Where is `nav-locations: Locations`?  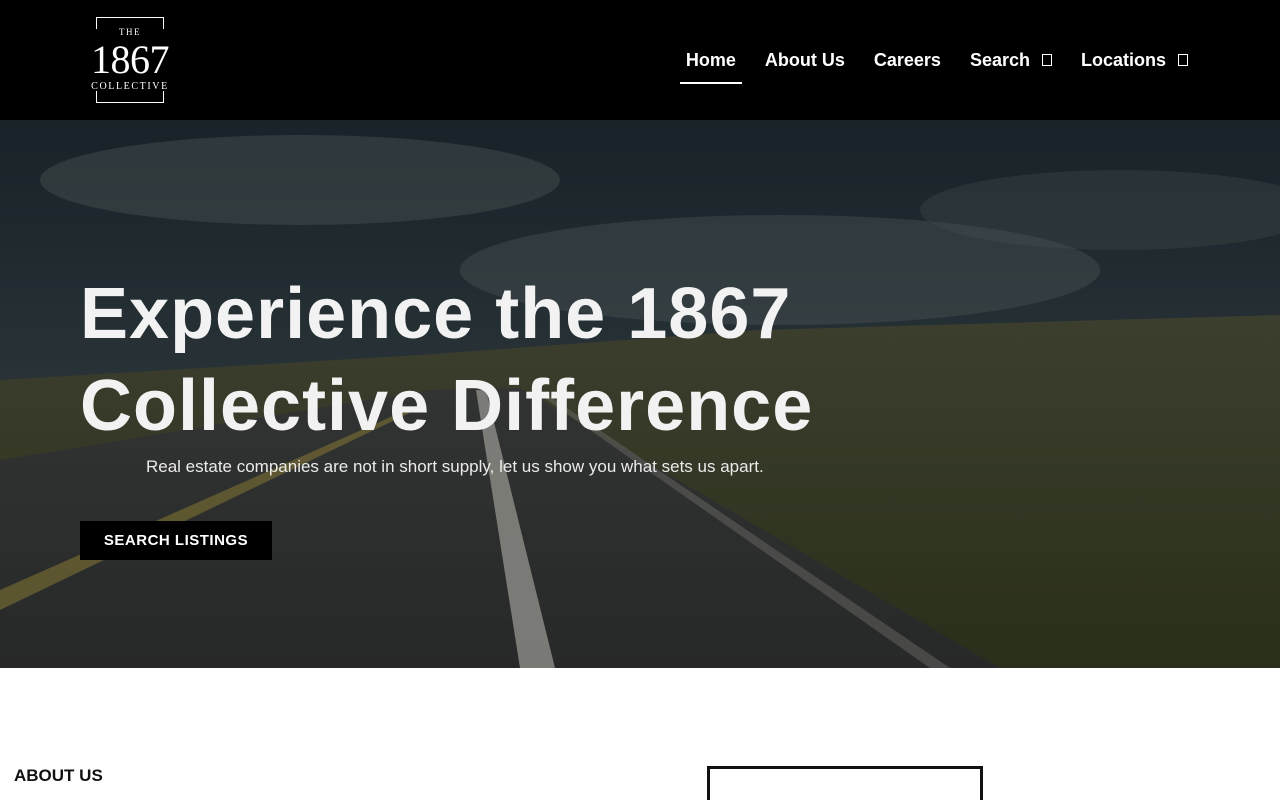
nav-locations: Locations is located at coordinates (1134, 60).